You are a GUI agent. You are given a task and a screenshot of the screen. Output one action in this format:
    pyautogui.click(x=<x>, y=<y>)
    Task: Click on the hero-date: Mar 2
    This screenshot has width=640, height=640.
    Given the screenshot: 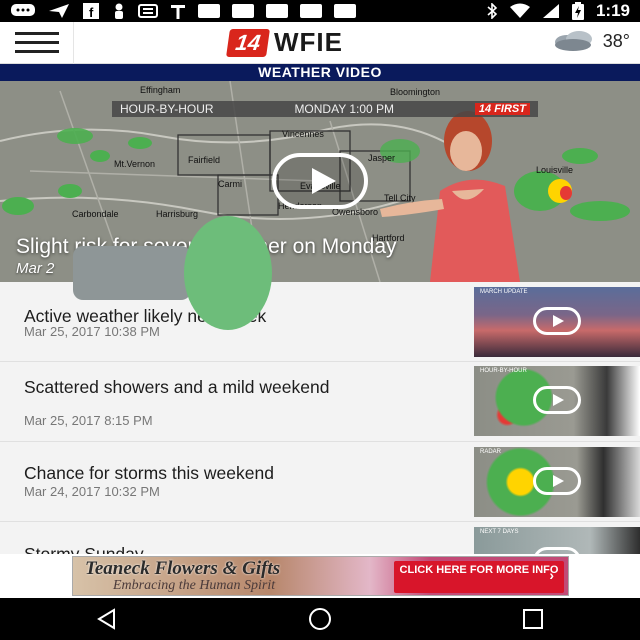 What is the action you would take?
    pyautogui.click(x=35, y=268)
    